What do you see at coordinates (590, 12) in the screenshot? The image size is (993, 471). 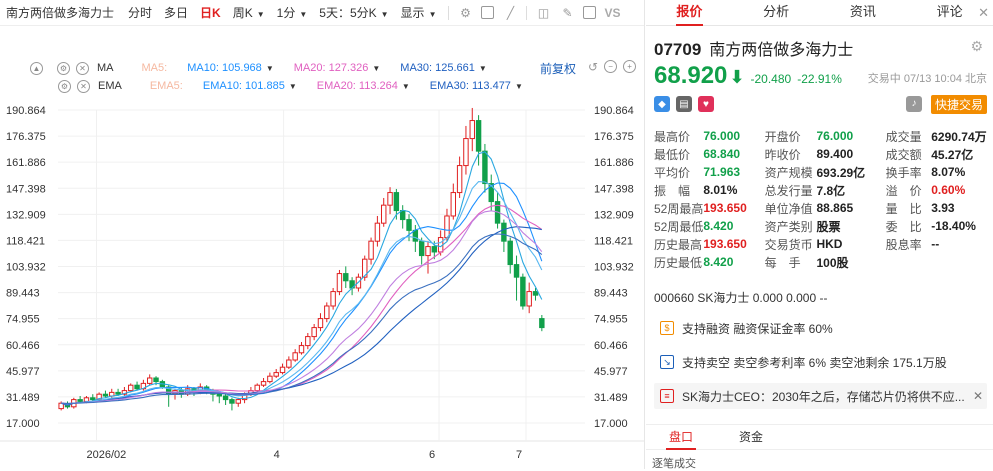 I see `fullscreen-icon` at bounding box center [590, 12].